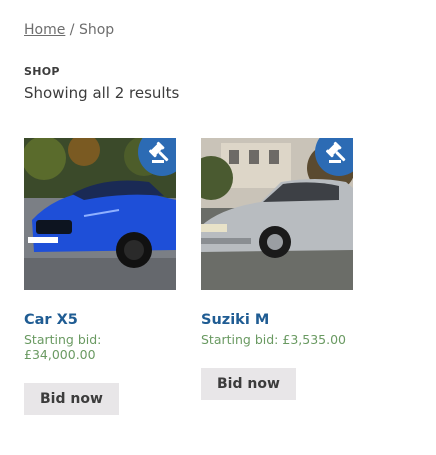 Image resolution: width=436 pixels, height=455 pixels. Describe the element at coordinates (277, 320) in the screenshot. I see `product-title: Suziki M` at that location.